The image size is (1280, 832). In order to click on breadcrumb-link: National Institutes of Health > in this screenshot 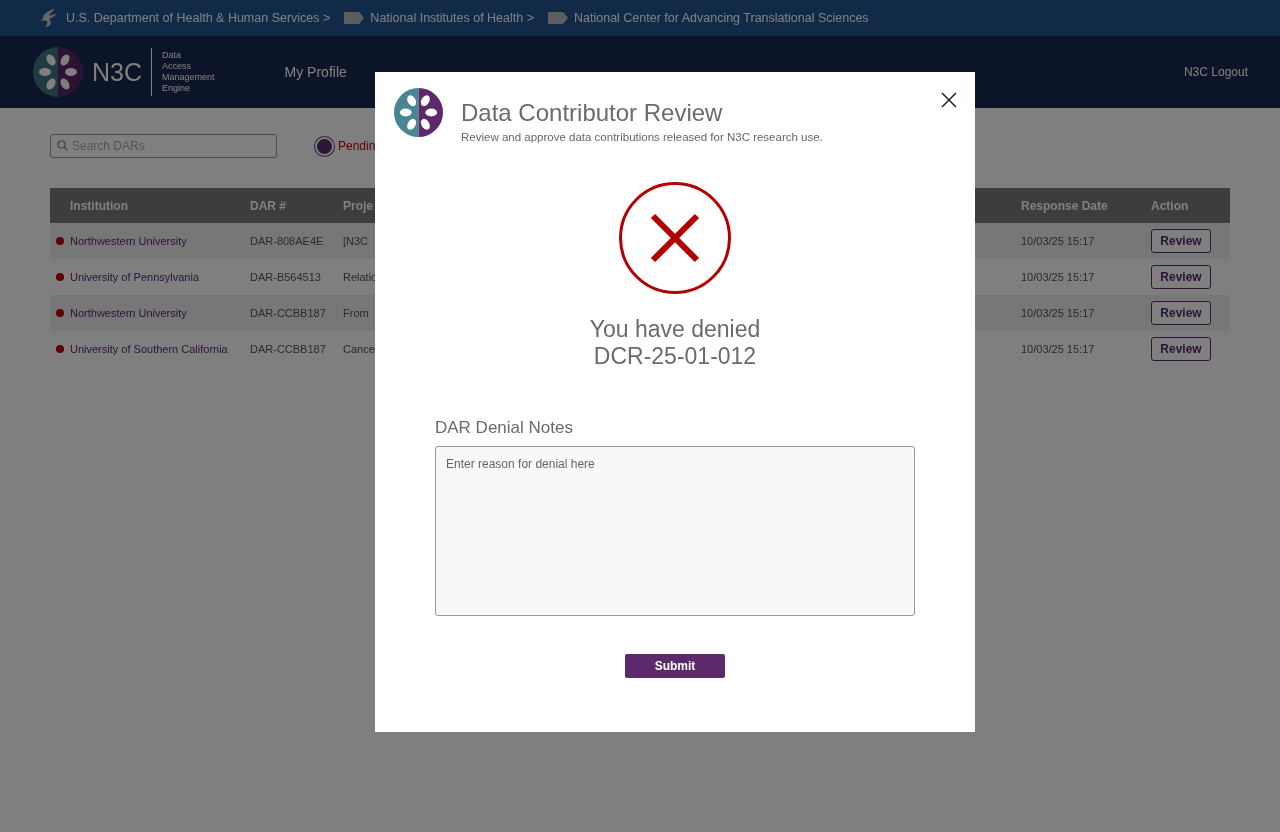, I will do `click(452, 18)`.